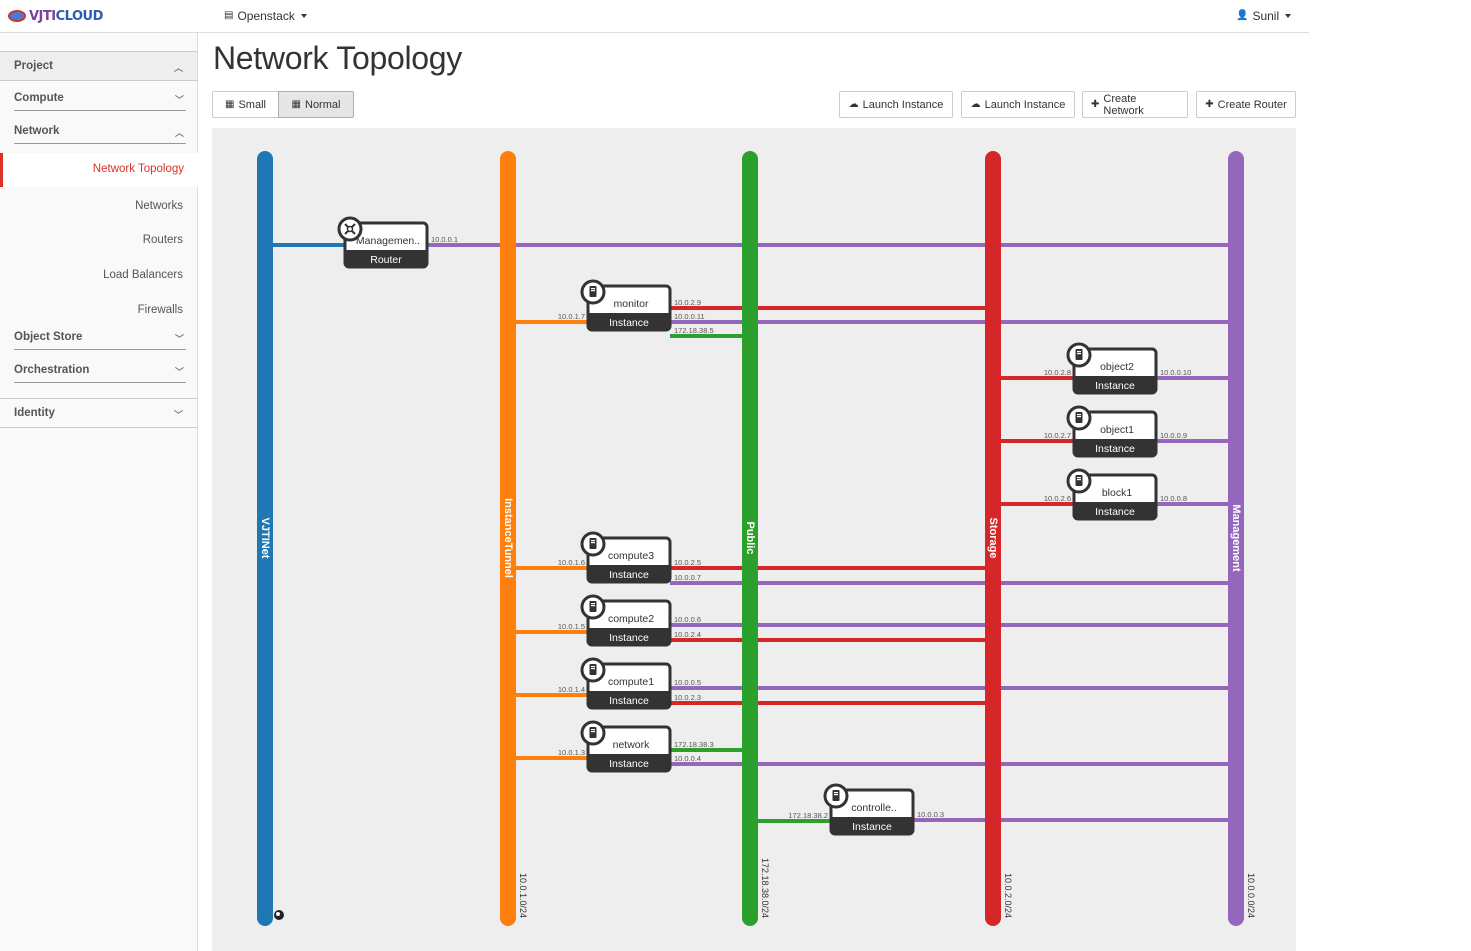  I want to click on network-storage: Storage 10.0.2.0/24, so click(999, 538).